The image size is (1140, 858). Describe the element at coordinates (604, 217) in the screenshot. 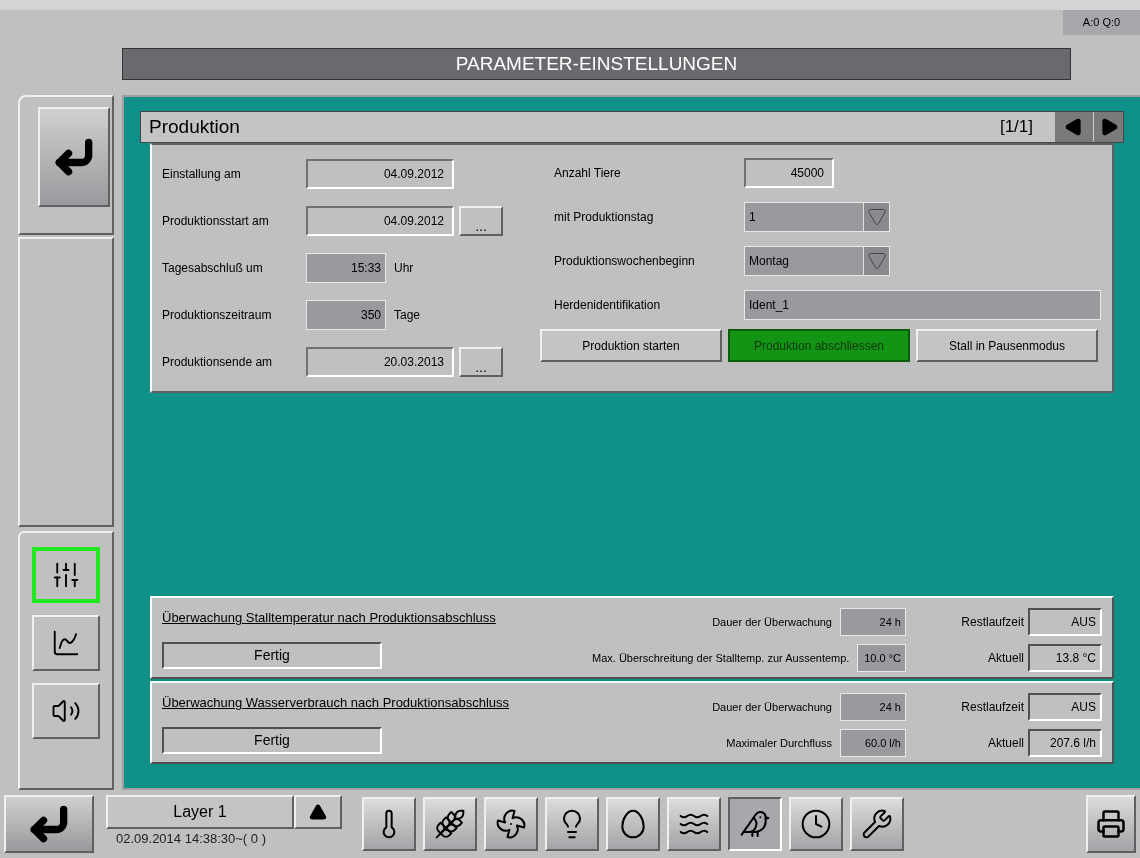

I see `field-label: mit Produktionstag` at that location.